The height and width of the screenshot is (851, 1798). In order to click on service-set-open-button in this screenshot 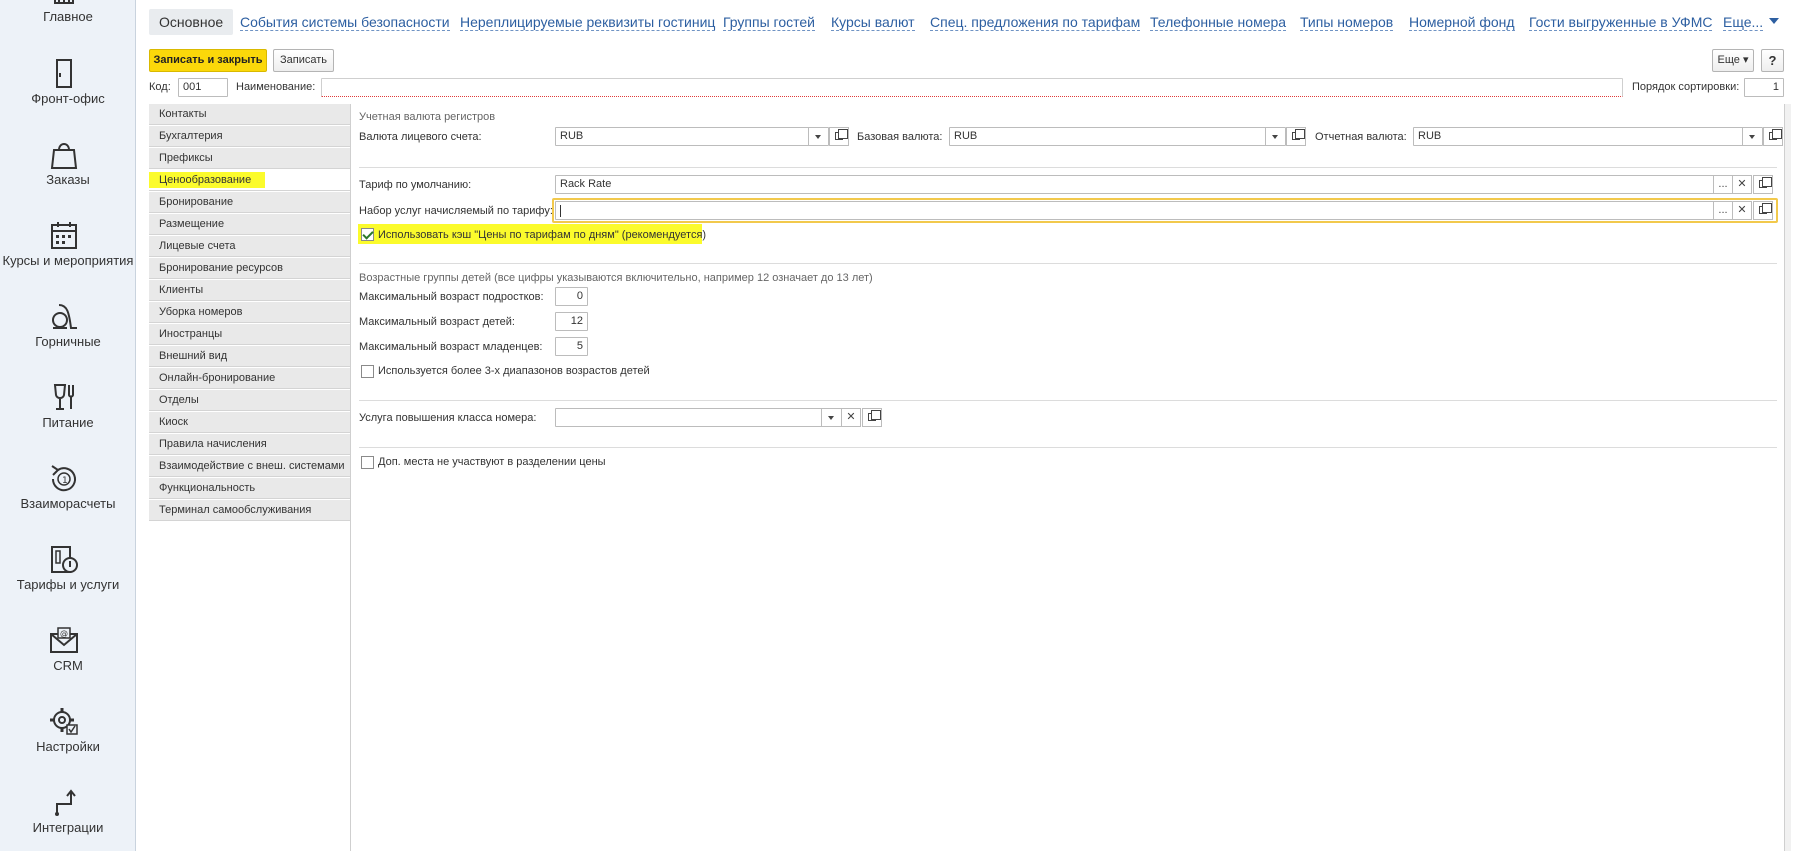, I will do `click(1763, 210)`.